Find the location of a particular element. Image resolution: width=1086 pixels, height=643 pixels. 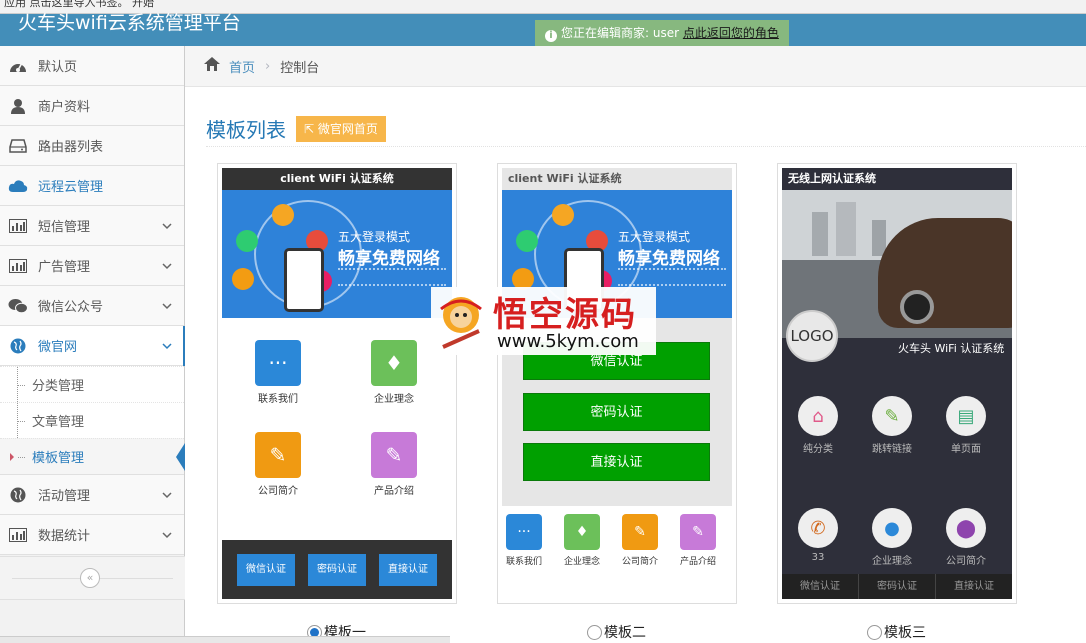

tile-category: ⌂ 纯分类 is located at coordinates (820, 425).